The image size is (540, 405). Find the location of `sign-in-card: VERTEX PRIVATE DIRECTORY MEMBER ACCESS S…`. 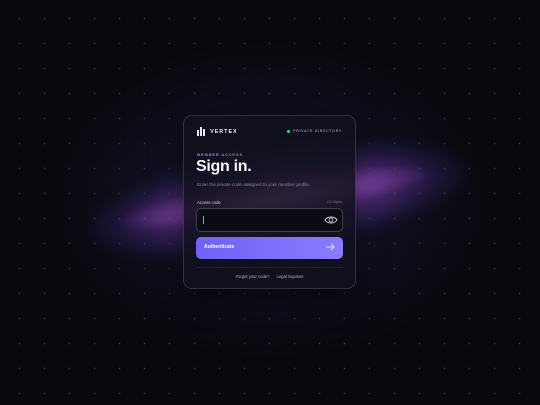

sign-in-card: VERTEX PRIVATE DIRECTORY MEMBER ACCESS S… is located at coordinates (269, 202).